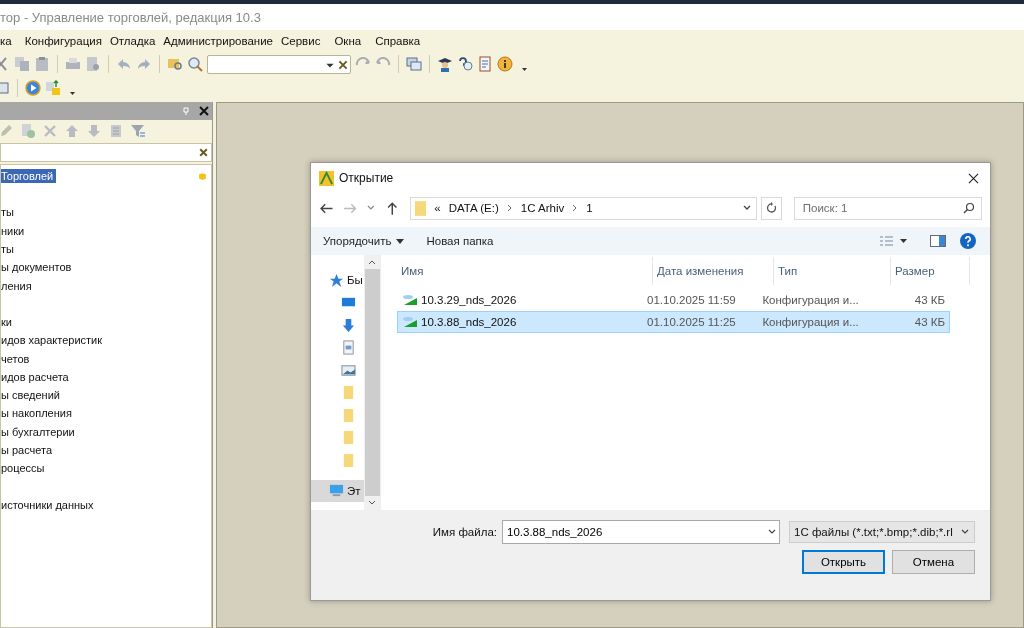  Describe the element at coordinates (38, 267) in the screenshot. I see `tree-item: ы документов` at that location.